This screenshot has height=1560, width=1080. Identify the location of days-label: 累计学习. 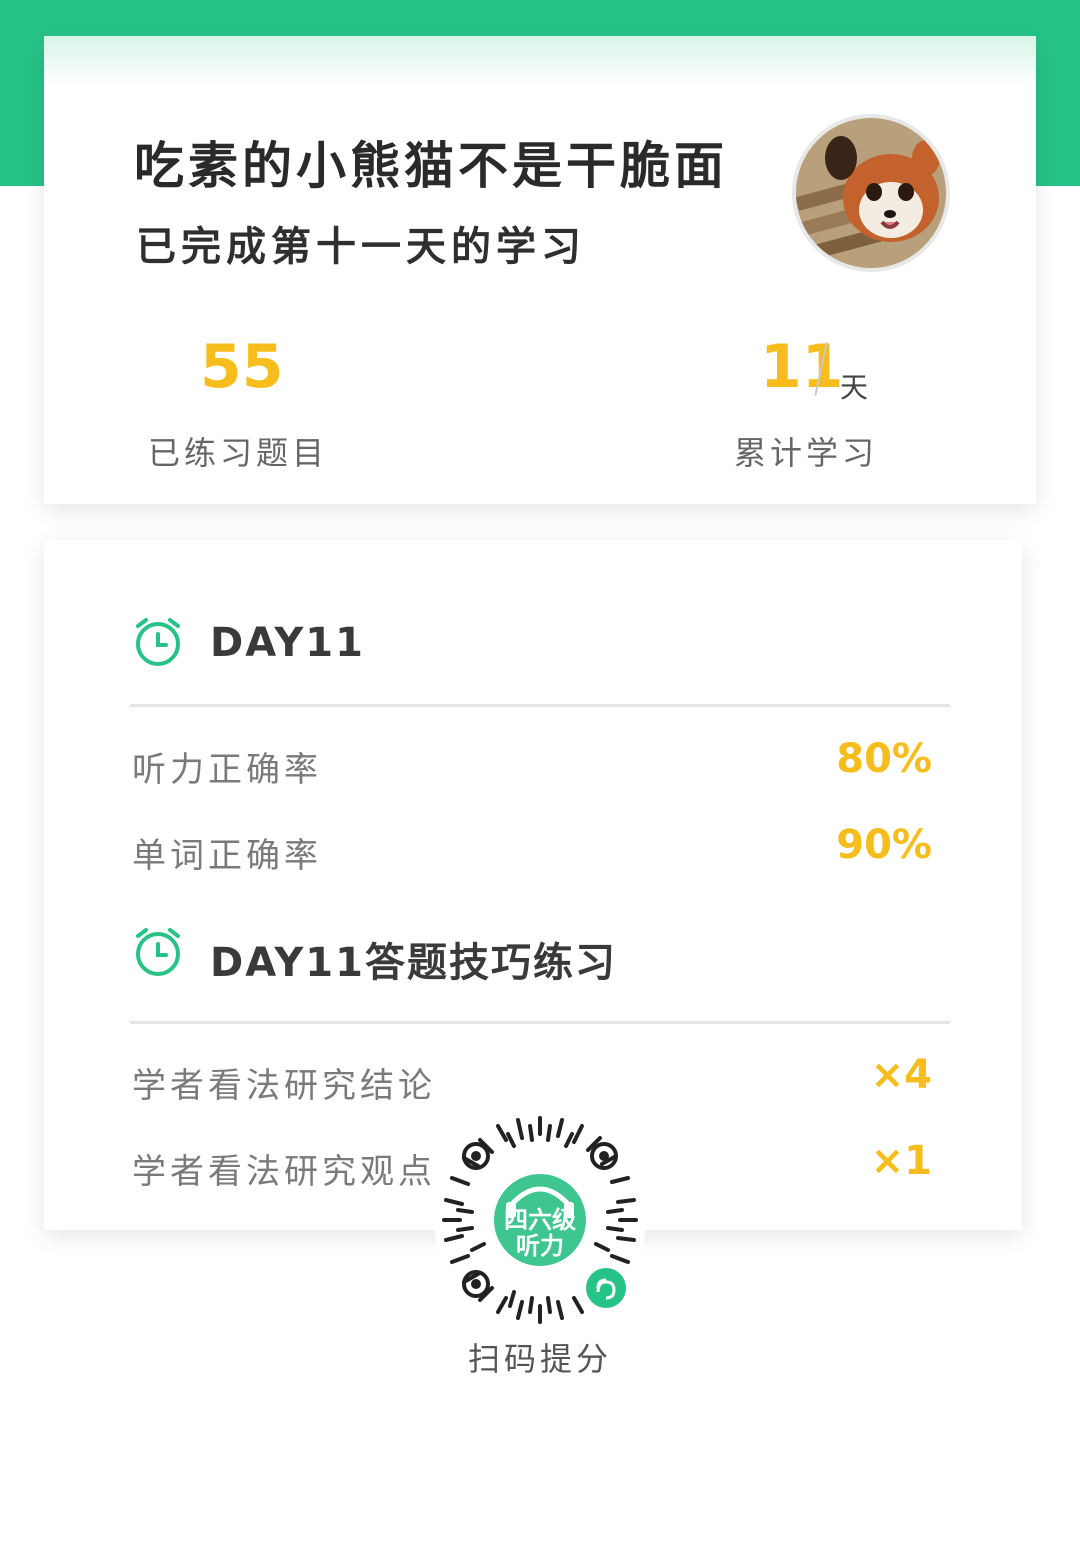
(806, 453).